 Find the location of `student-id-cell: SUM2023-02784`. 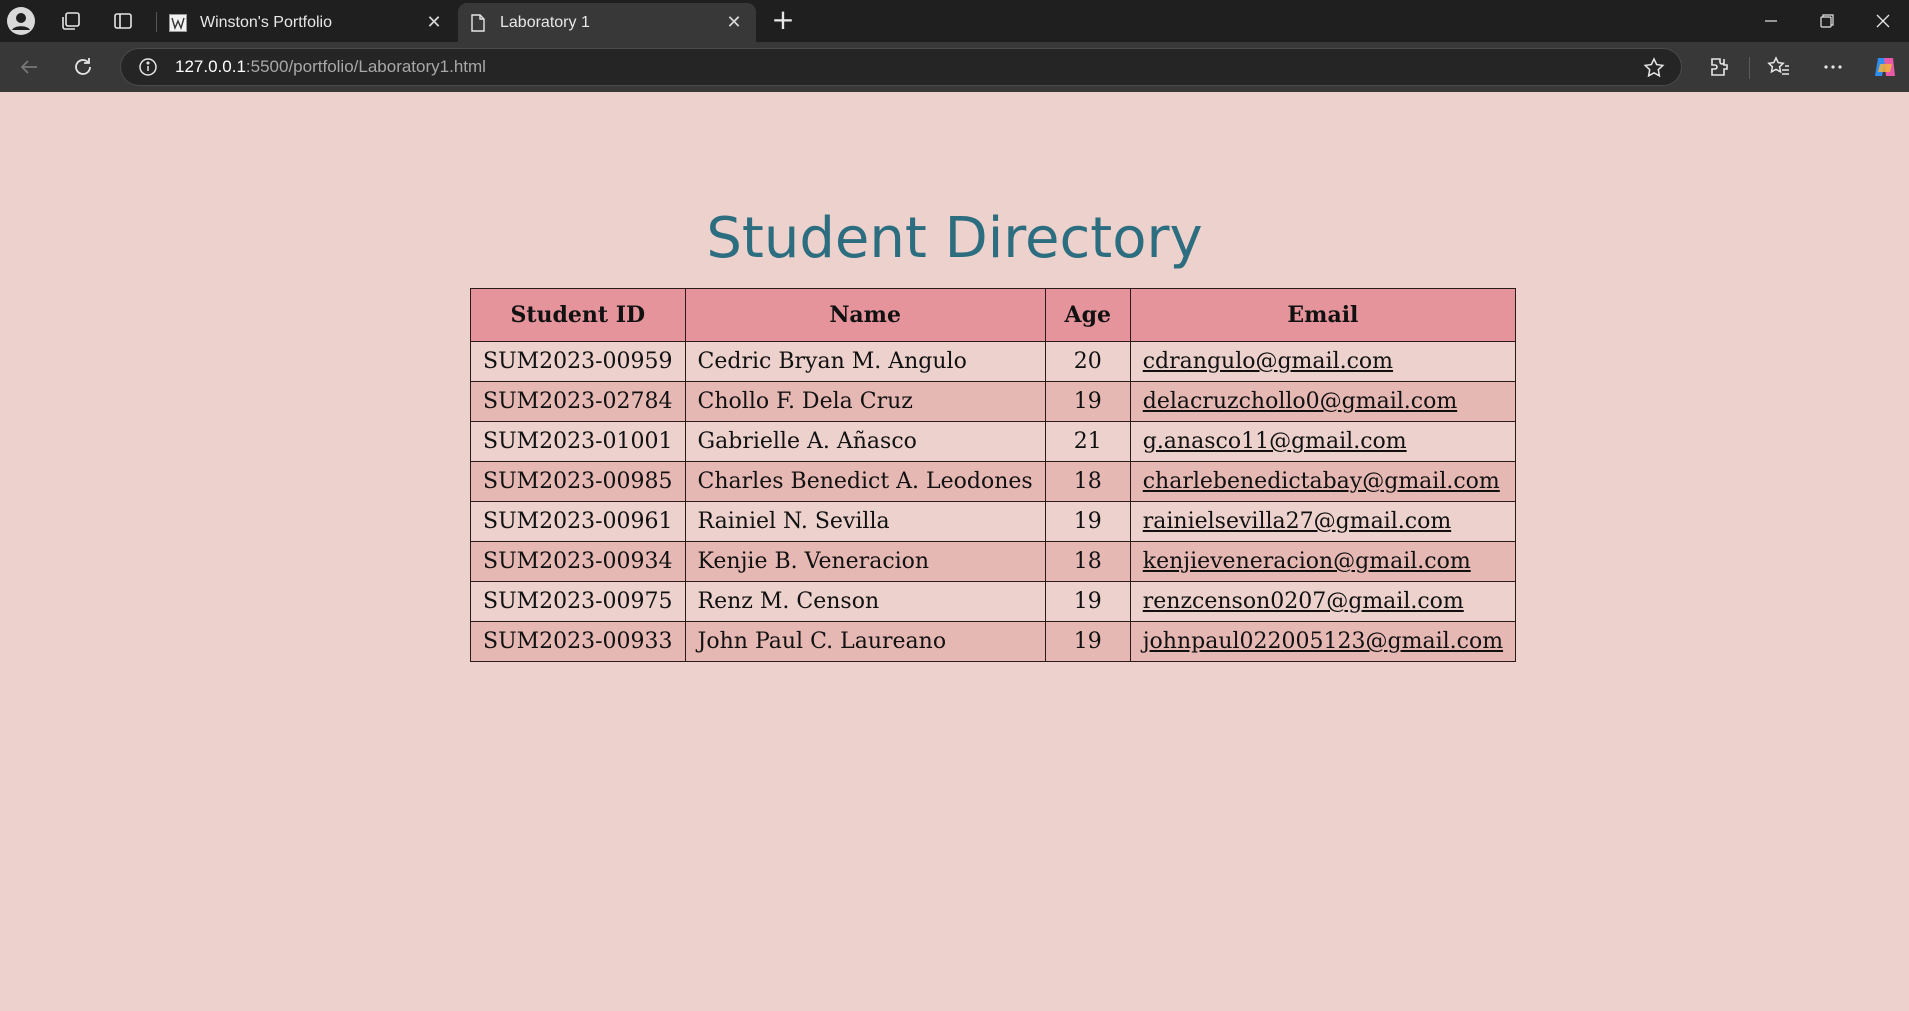

student-id-cell: SUM2023-02784 is located at coordinates (578, 401).